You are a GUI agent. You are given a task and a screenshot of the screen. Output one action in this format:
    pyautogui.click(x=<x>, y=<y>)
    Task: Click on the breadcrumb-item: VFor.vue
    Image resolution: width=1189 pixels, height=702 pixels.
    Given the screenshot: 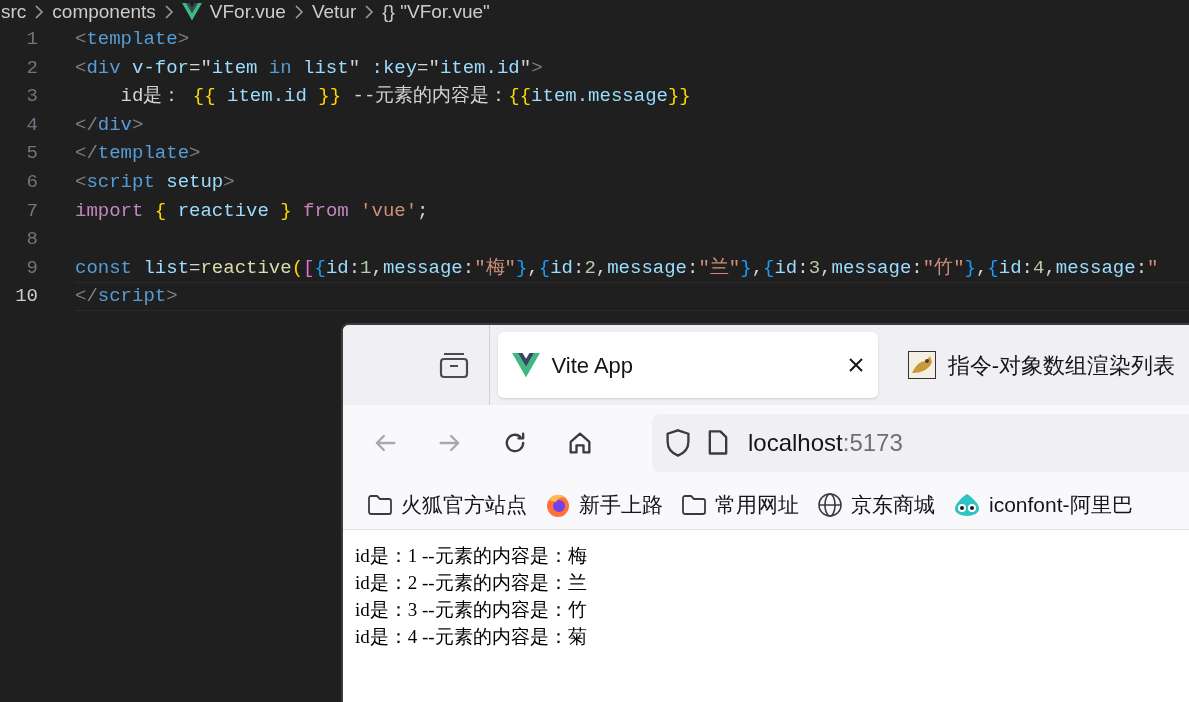 What is the action you would take?
    pyautogui.click(x=247, y=13)
    